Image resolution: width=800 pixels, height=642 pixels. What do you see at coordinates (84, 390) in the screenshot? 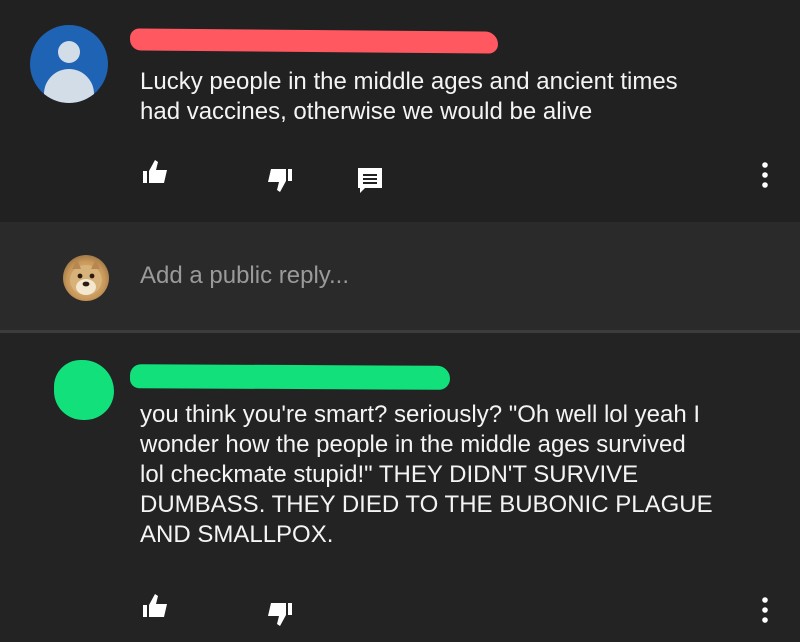
I see `redacted-avatar` at bounding box center [84, 390].